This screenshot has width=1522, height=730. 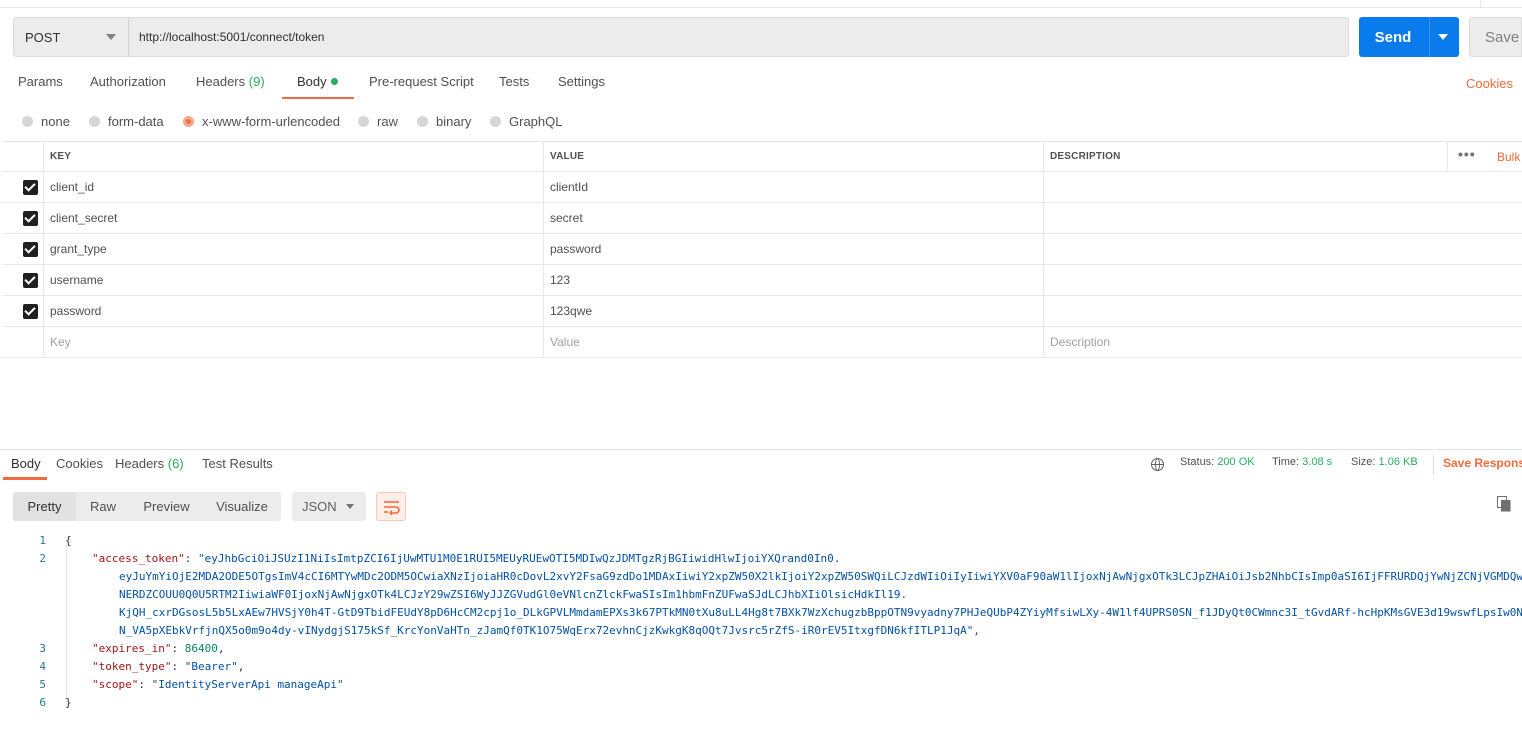 I want to click on send-split-divider, so click(x=1429, y=37).